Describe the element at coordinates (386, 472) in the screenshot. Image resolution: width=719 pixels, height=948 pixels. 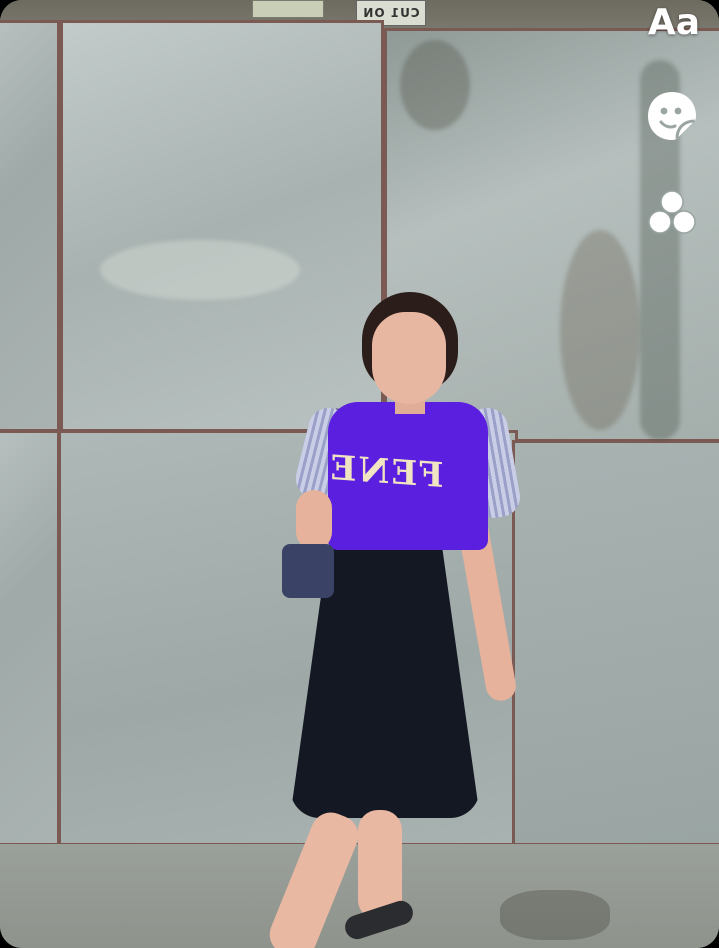
I see `shirt-print: FENE` at that location.